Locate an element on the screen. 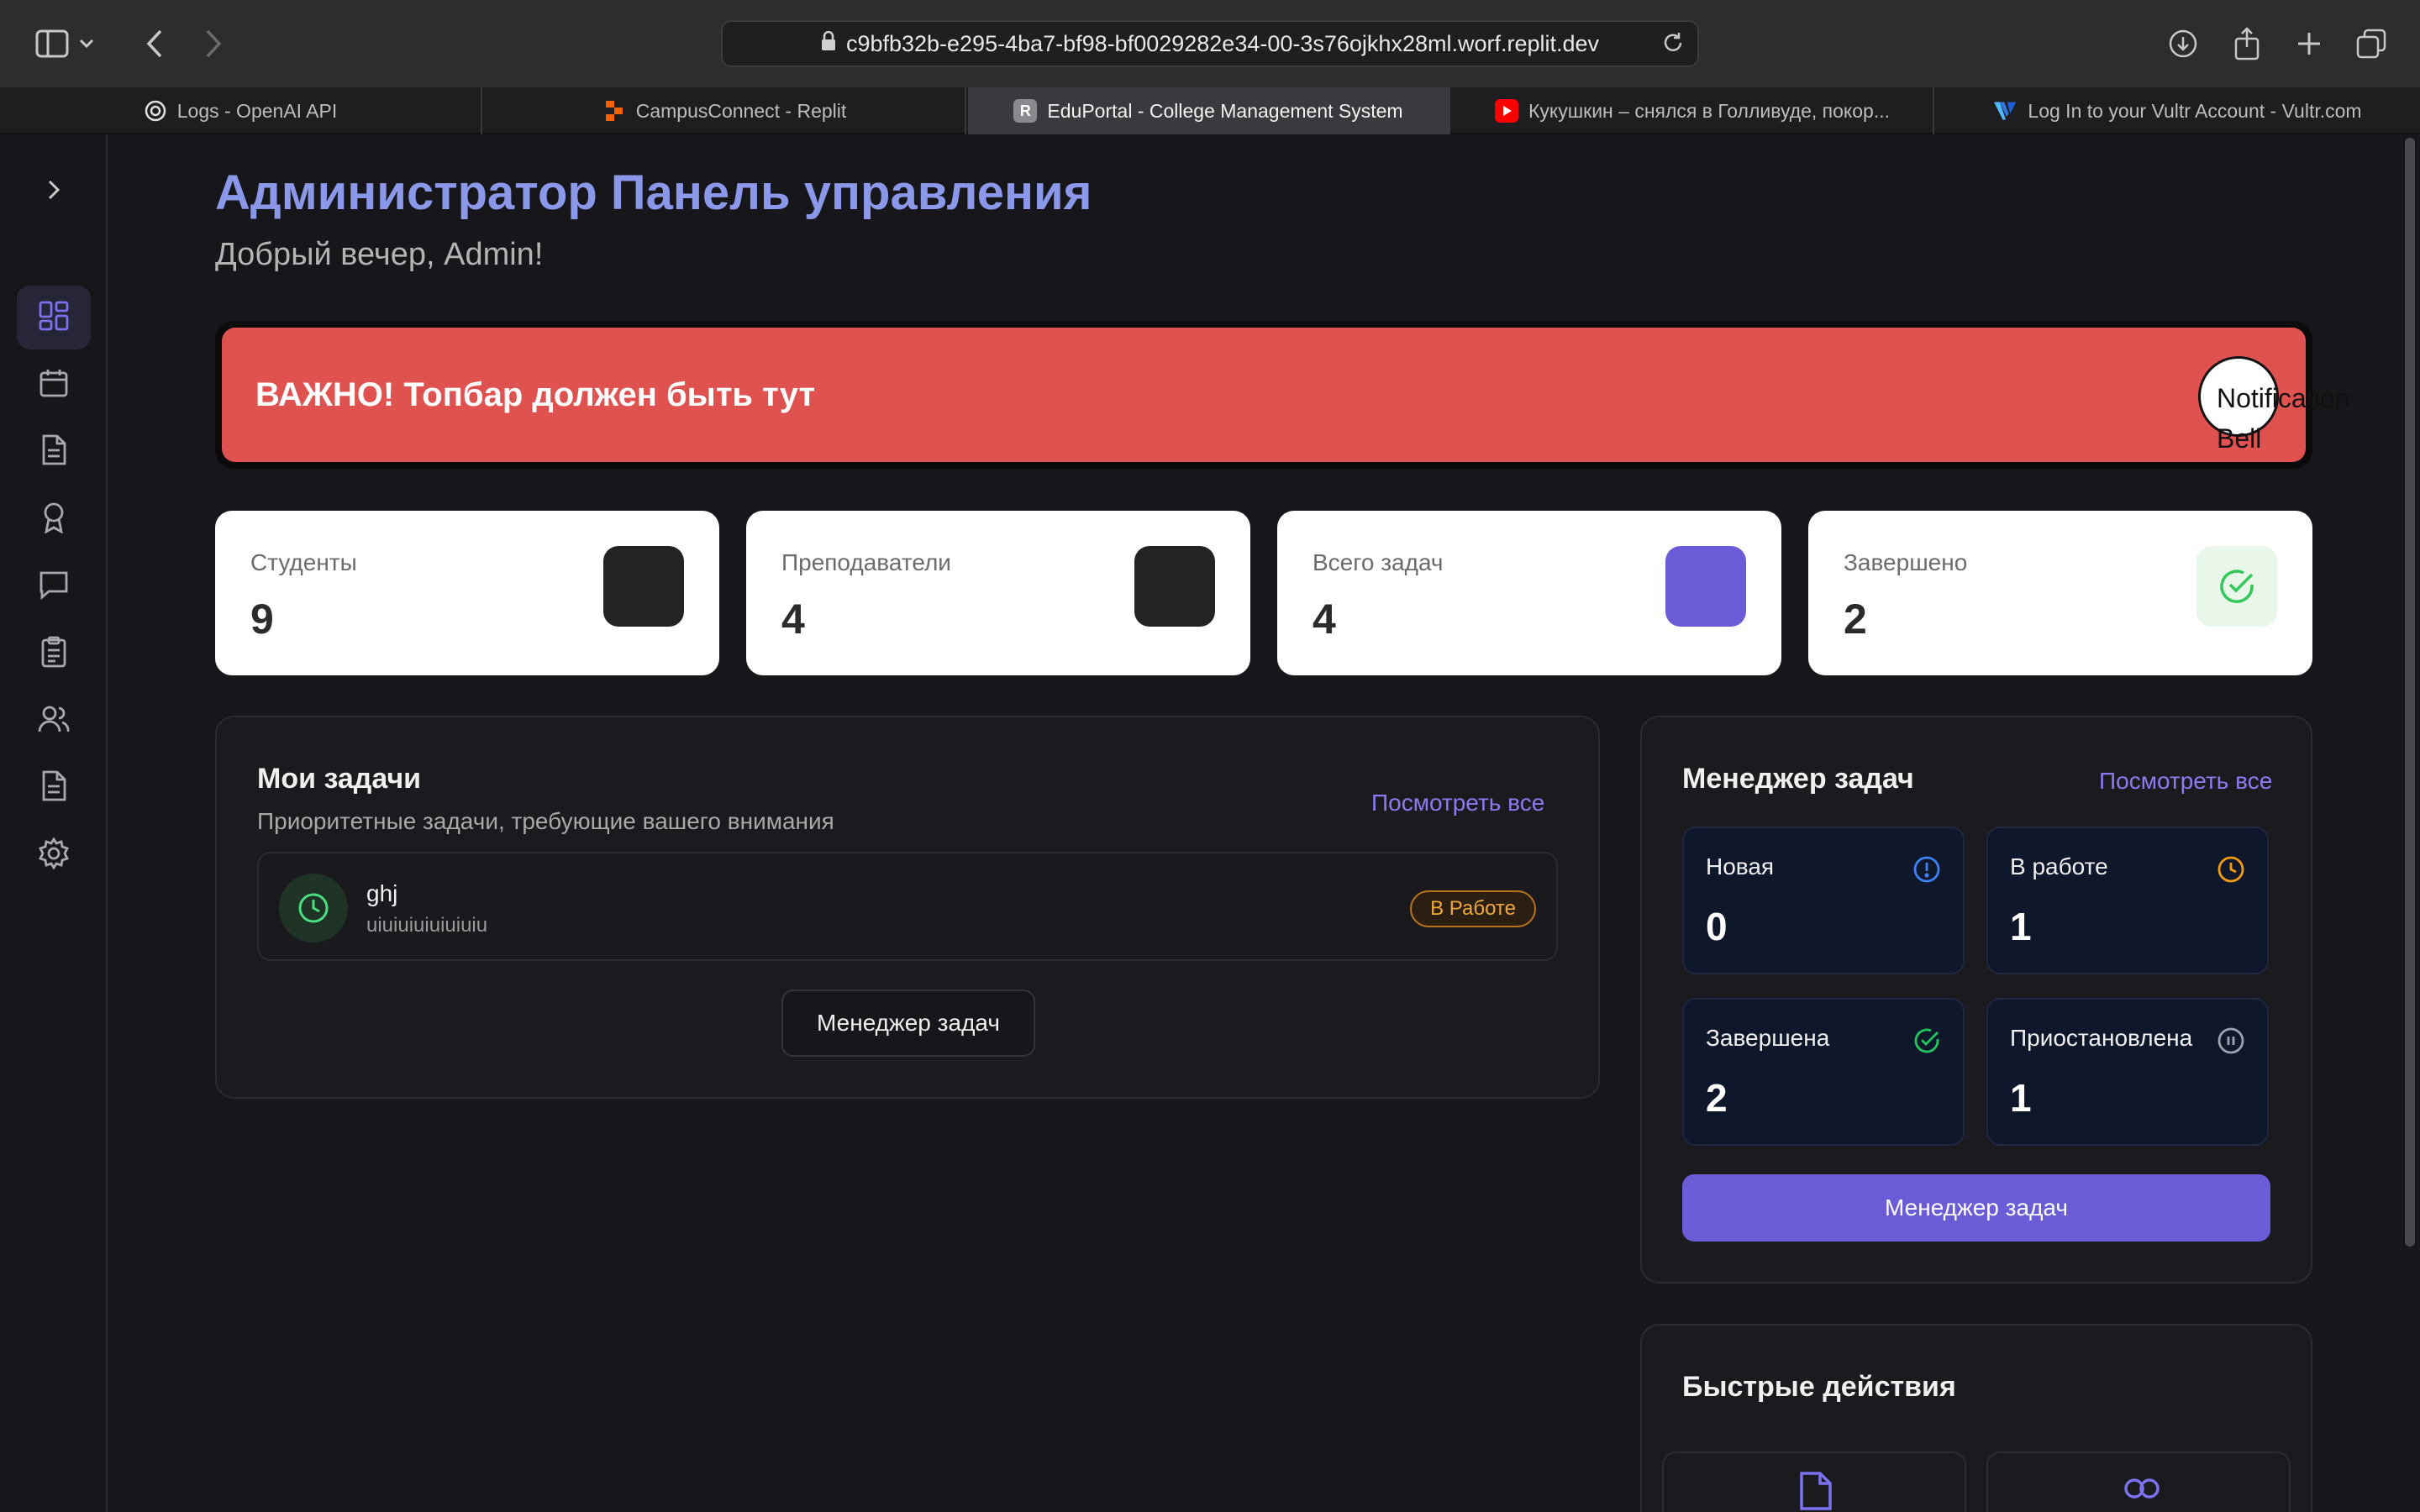 This screenshot has height=1512, width=2420. notification-bell-label: Notification Bell is located at coordinates (2283, 418).